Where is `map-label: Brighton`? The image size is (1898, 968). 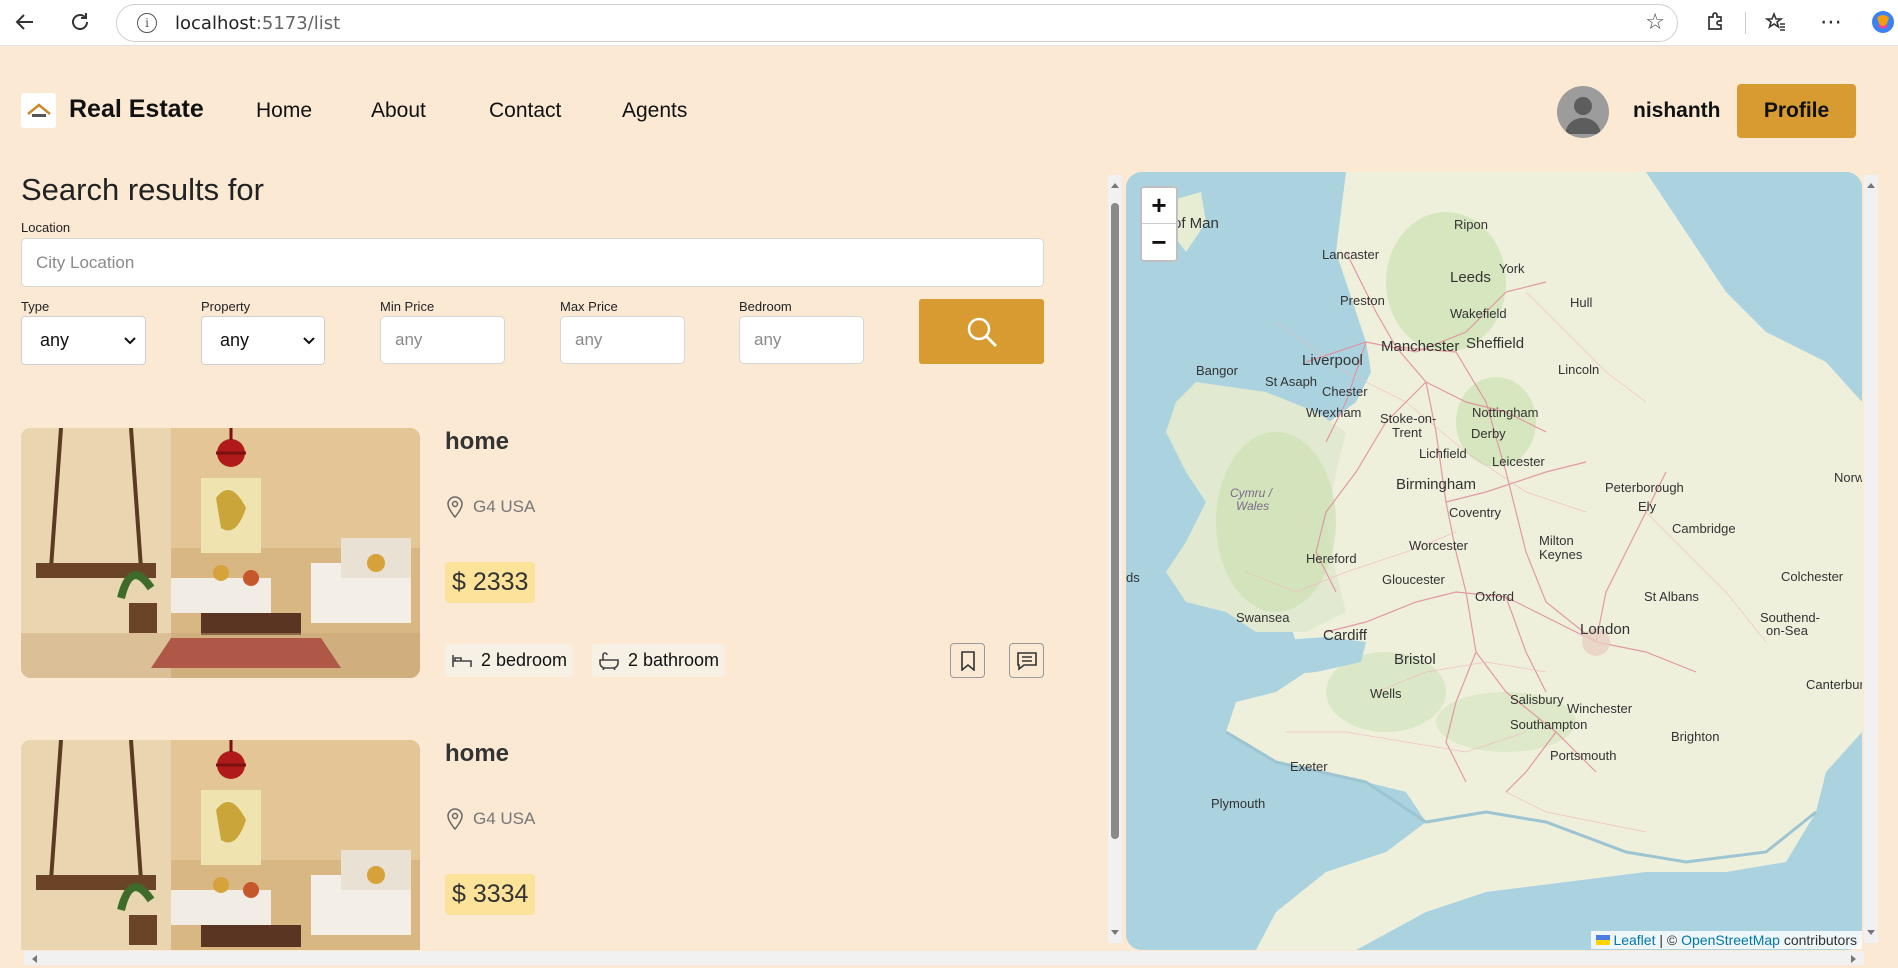
map-label: Brighton is located at coordinates (1695, 736).